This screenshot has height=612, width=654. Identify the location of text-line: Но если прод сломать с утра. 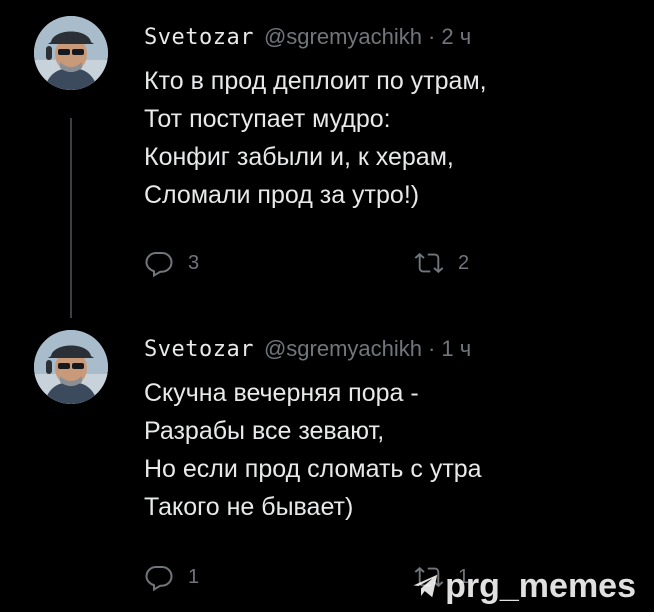
(313, 469).